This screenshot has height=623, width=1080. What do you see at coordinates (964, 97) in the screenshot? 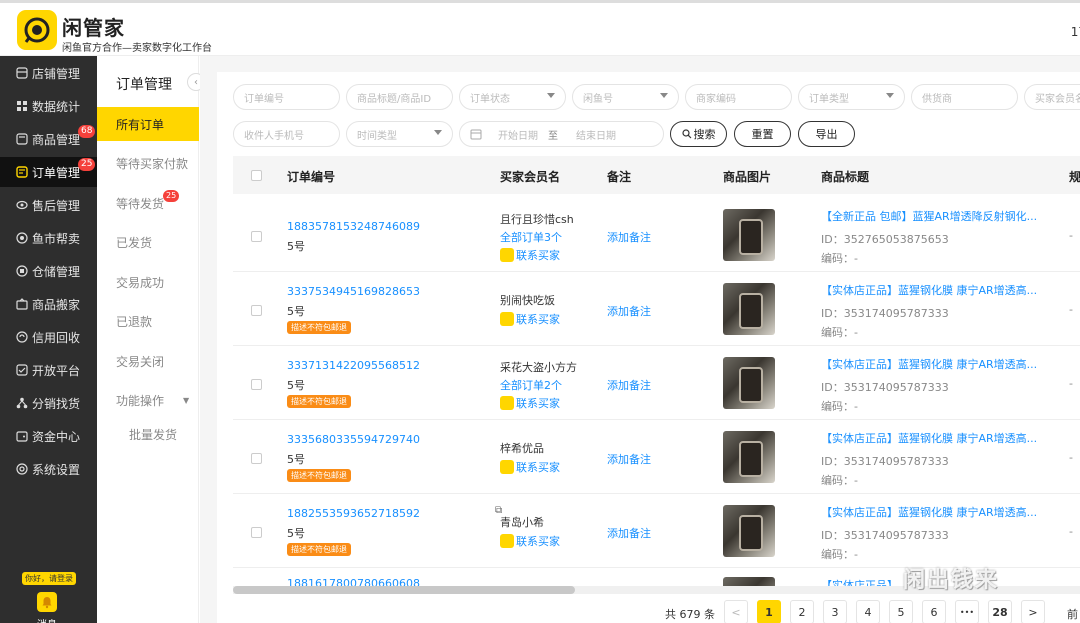
I see `supplier-input: 供货商` at bounding box center [964, 97].